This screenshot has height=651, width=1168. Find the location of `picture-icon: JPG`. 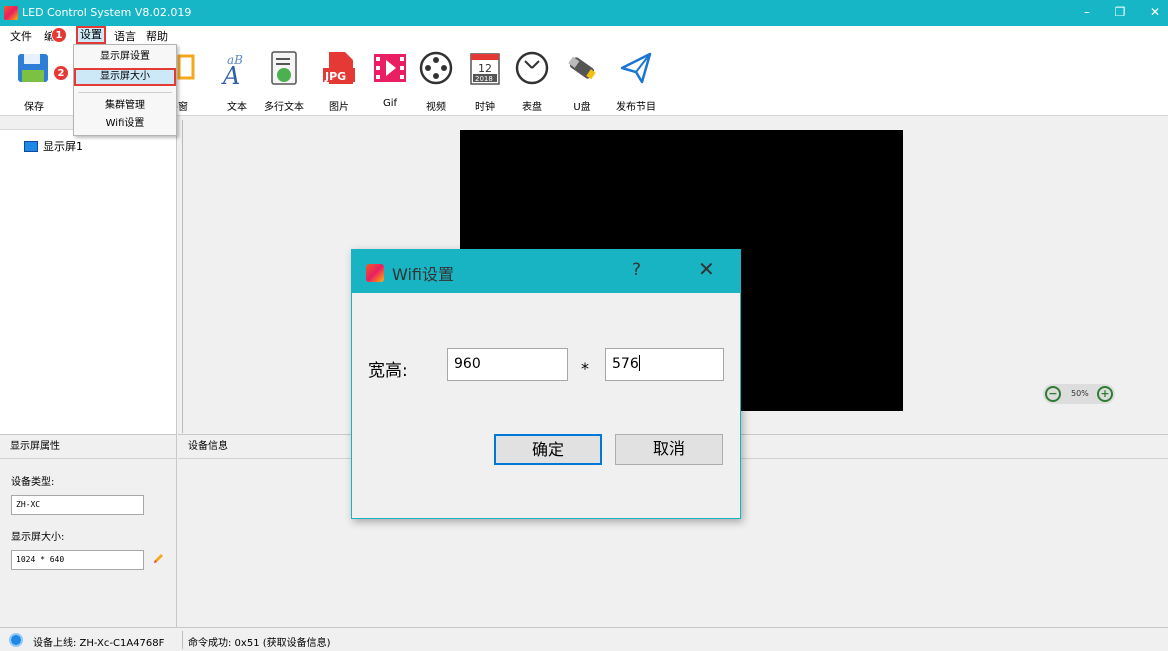

picture-icon: JPG is located at coordinates (339, 68).